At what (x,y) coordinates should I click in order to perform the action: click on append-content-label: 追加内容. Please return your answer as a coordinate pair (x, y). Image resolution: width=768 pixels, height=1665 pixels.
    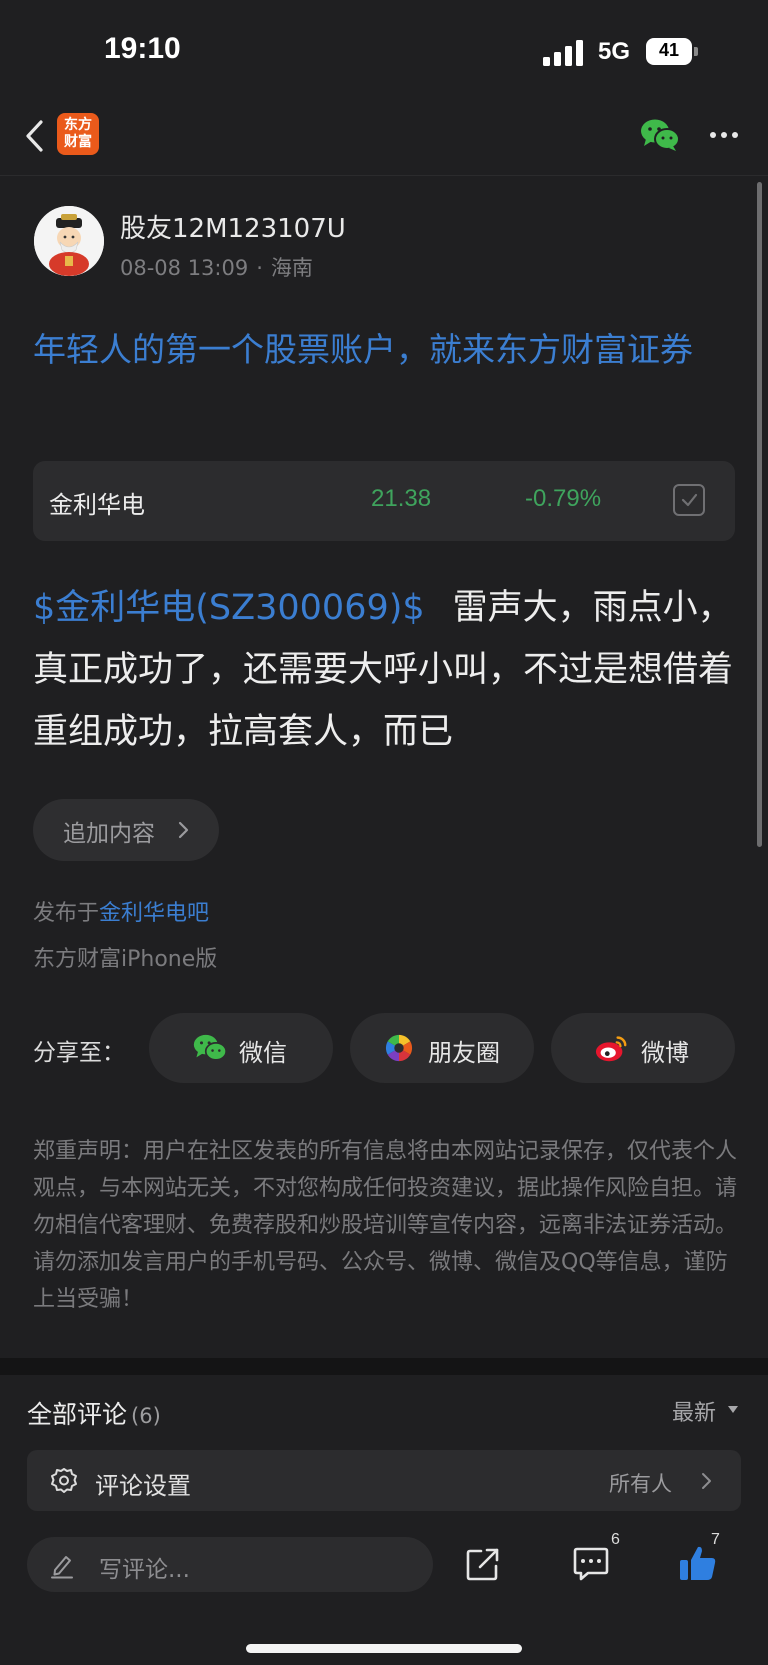
    Looking at the image, I should click on (109, 834).